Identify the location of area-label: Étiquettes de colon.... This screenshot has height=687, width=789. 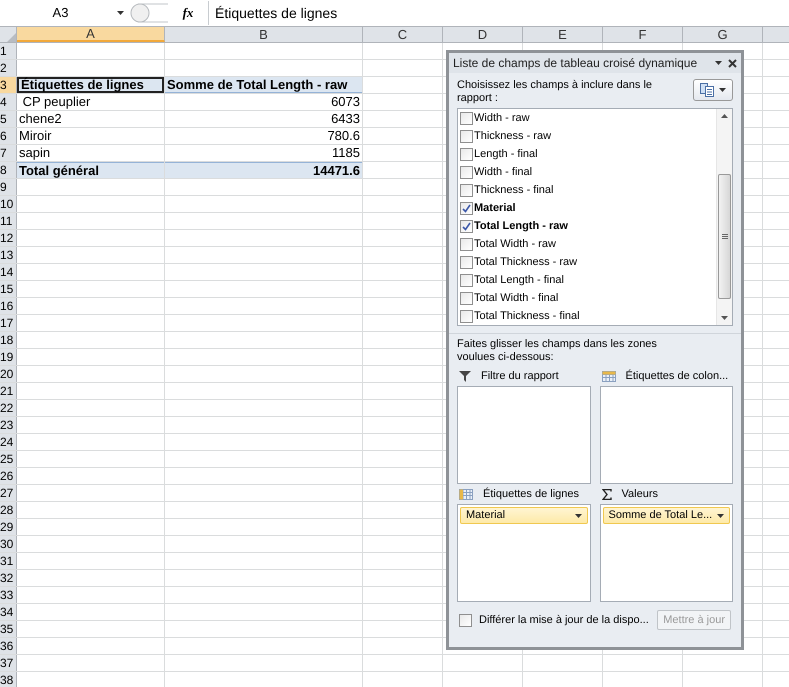
(677, 376).